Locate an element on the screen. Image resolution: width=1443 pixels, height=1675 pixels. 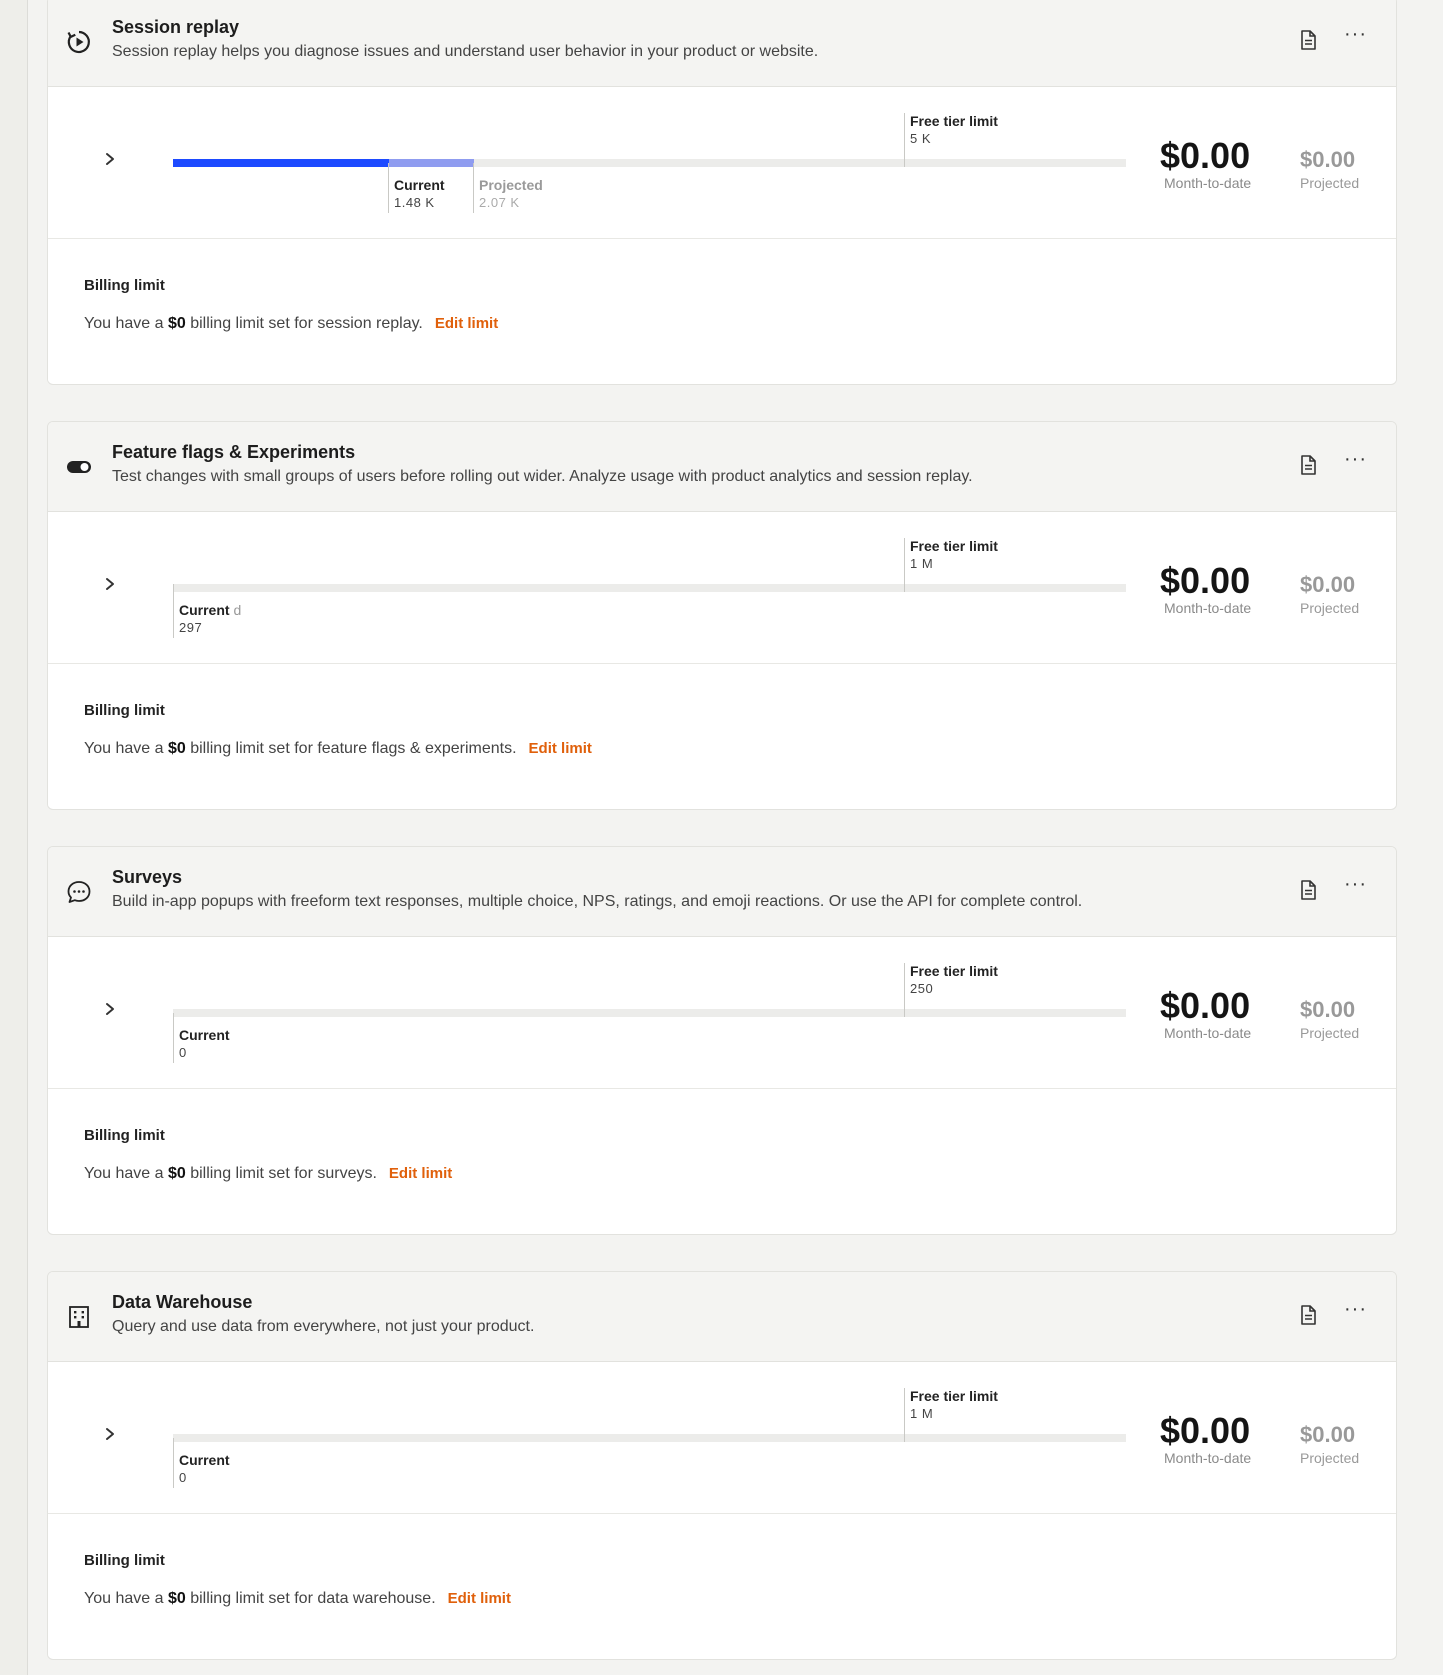
current-value: 297 is located at coordinates (191, 627).